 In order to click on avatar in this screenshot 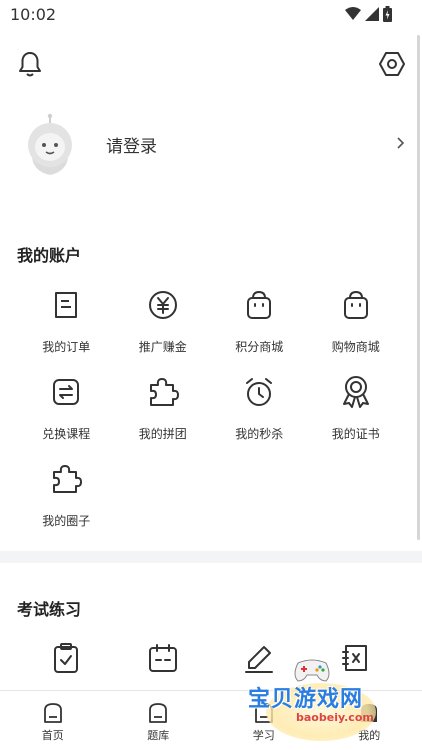, I will do `click(50, 144)`.